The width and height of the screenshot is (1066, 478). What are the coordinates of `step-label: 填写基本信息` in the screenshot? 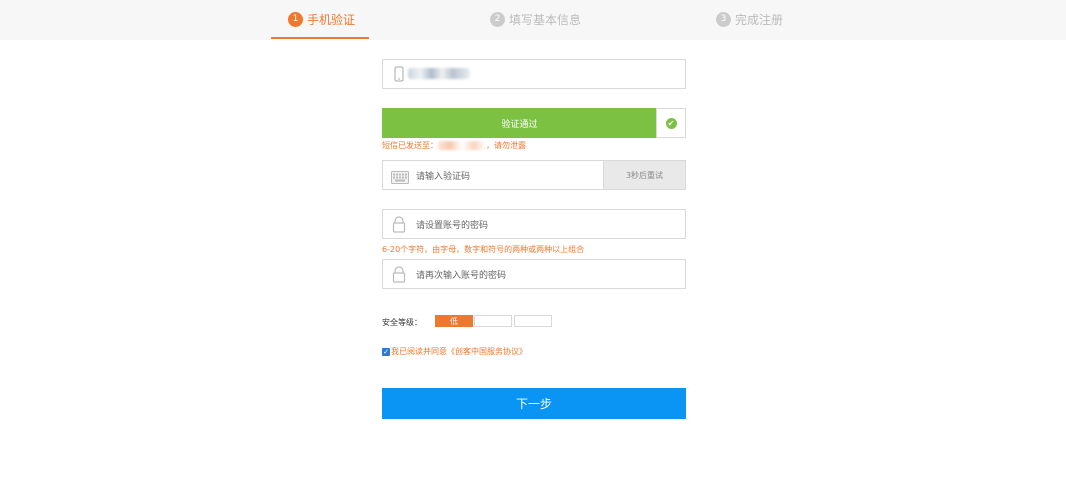 It's located at (545, 19).